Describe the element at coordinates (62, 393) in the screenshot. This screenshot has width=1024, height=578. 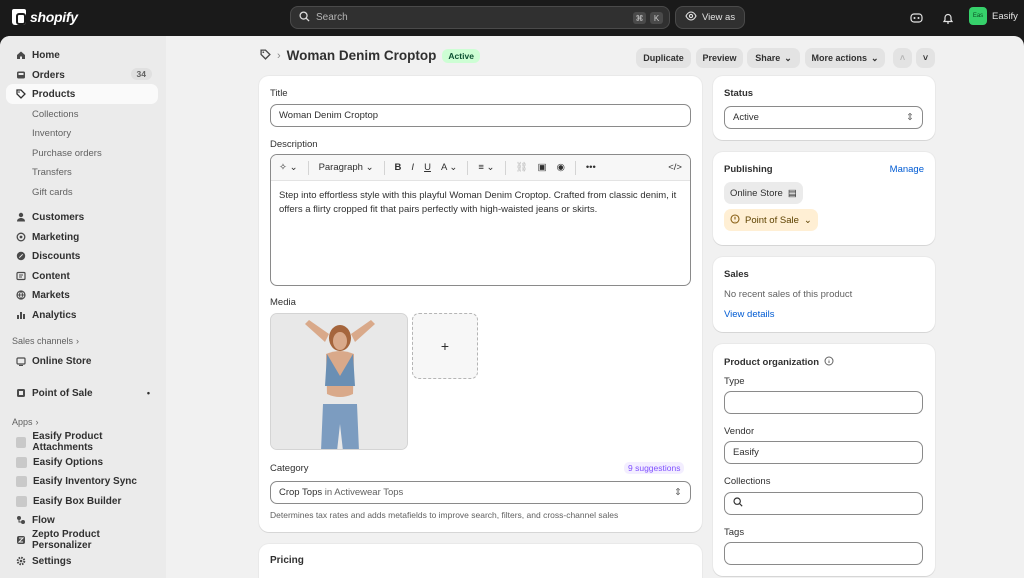
I see `sidebar-item-label: Point of Sale` at that location.